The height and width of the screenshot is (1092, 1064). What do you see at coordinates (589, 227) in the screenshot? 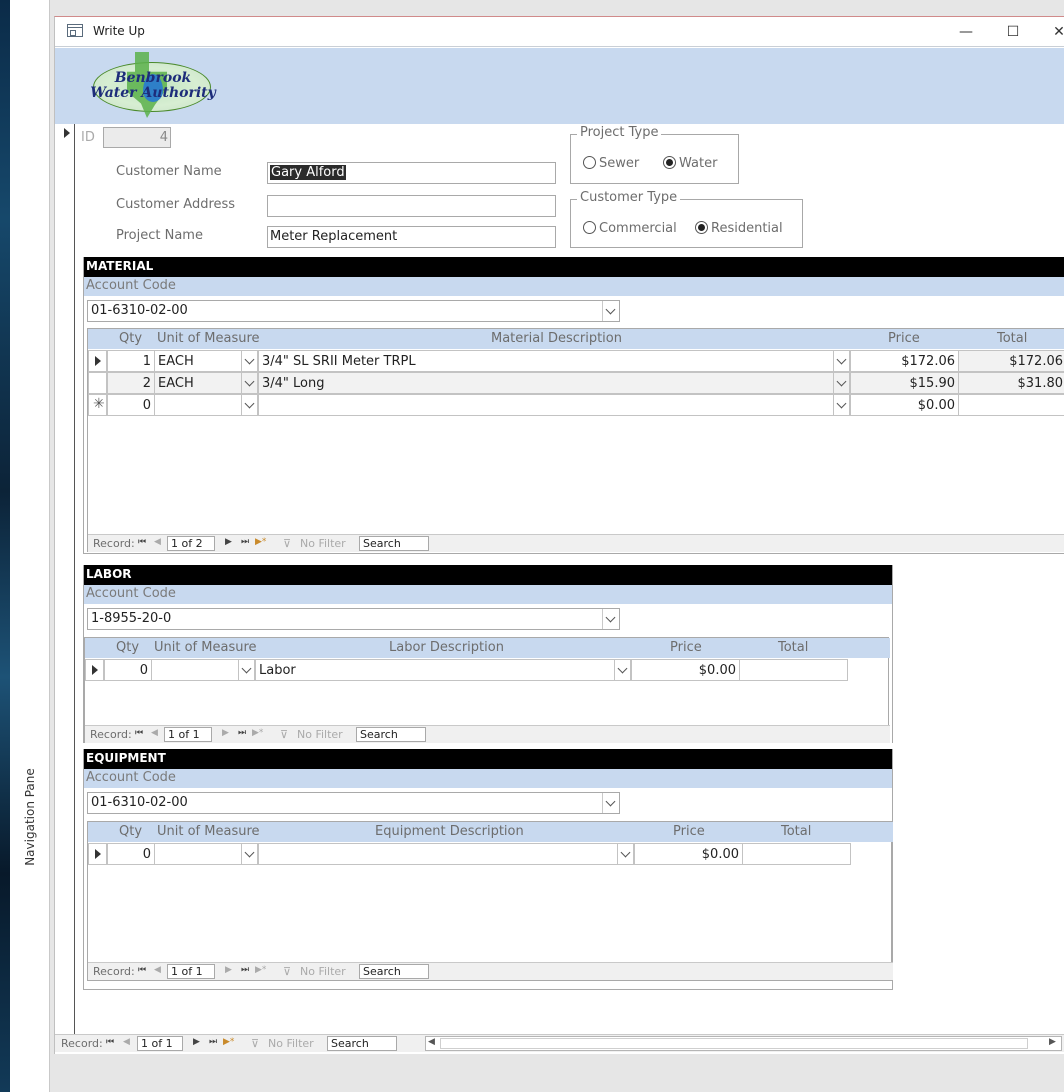
I see `radio-commercial-circle` at bounding box center [589, 227].